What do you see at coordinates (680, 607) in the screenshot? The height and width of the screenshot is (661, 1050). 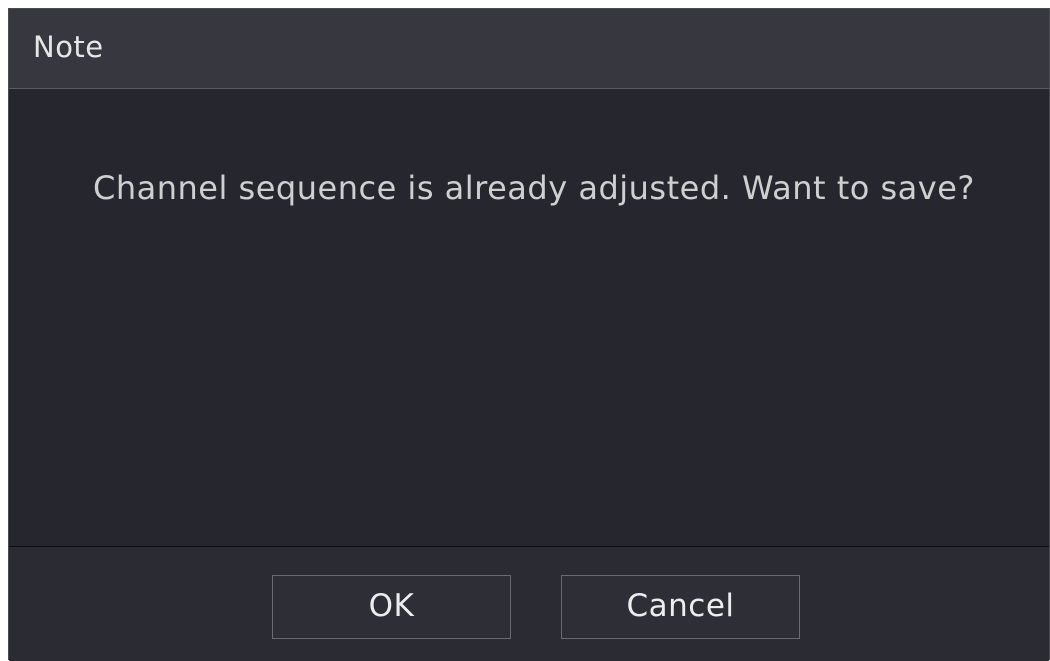 I see `cancel-button: Cancel` at bounding box center [680, 607].